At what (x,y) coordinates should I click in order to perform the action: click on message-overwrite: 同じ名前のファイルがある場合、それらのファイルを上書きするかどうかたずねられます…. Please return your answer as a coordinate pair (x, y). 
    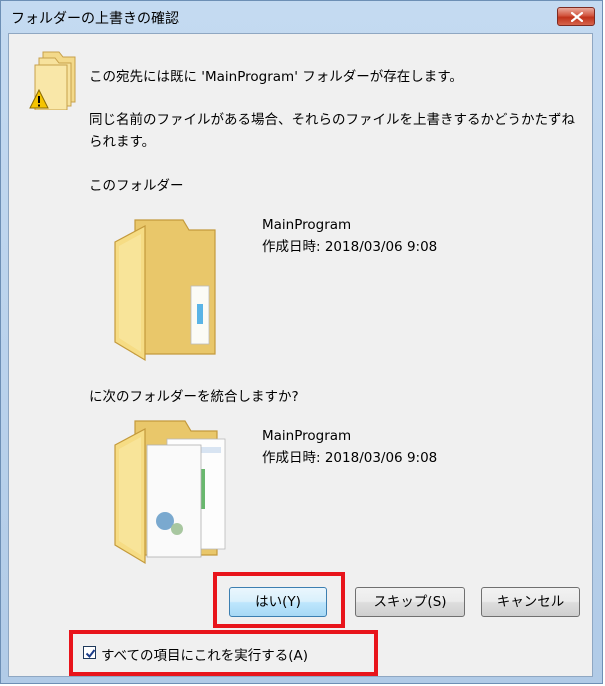
    Looking at the image, I should click on (332, 131).